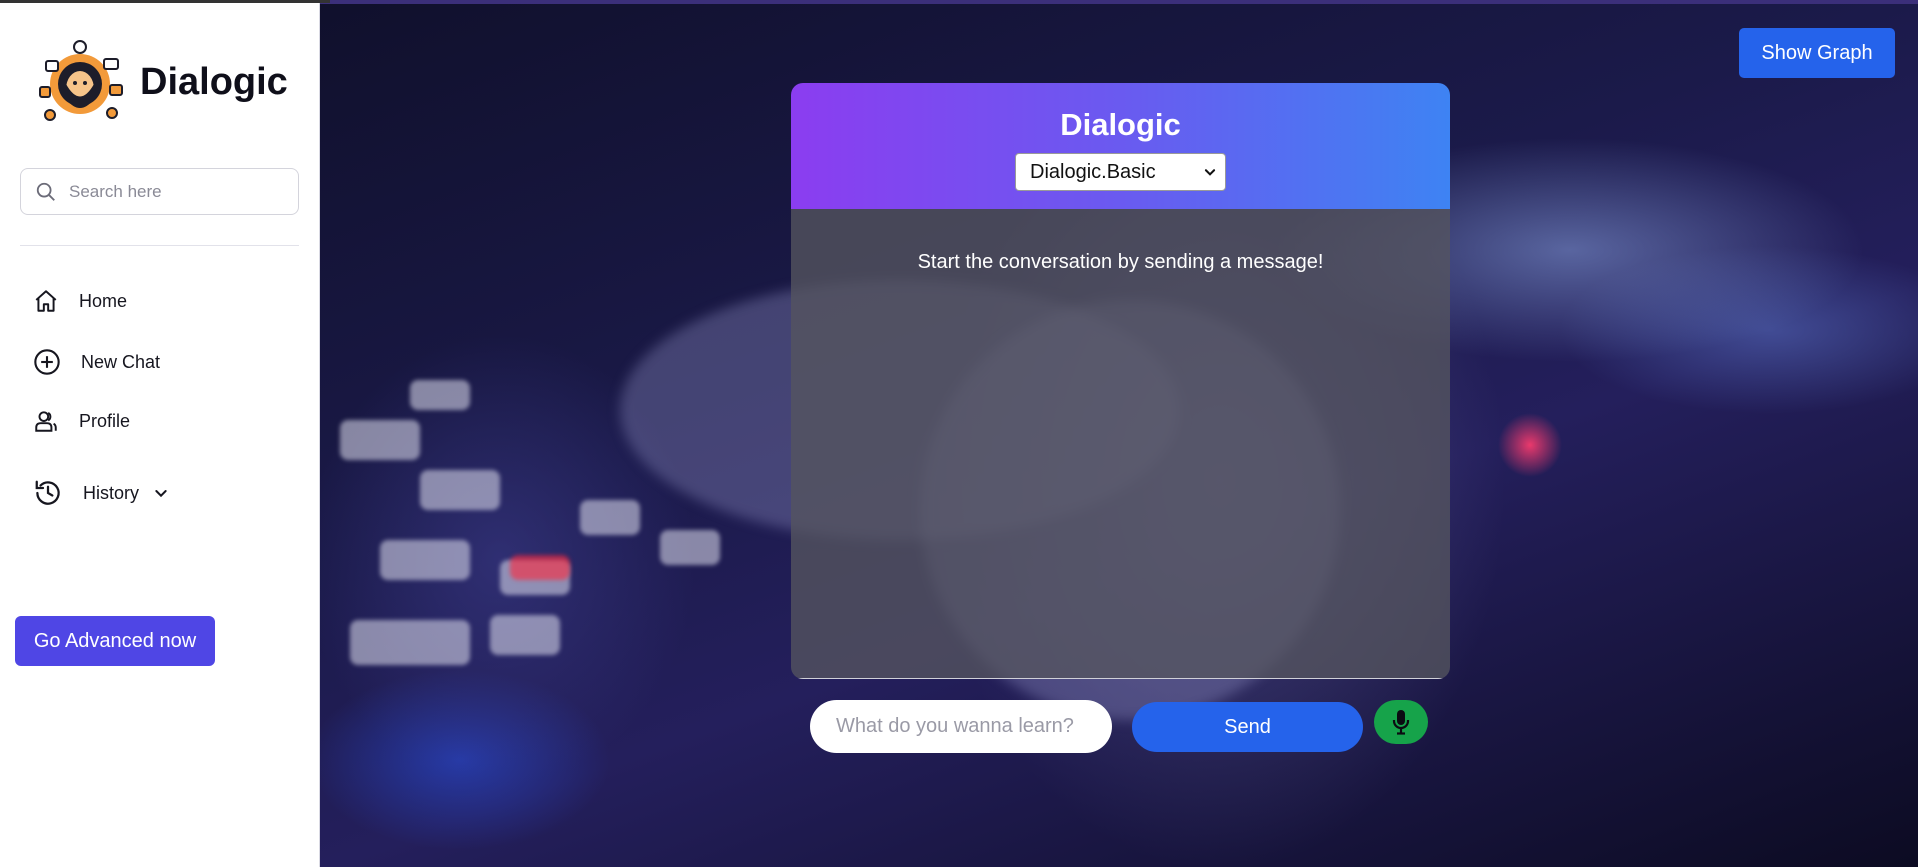  Describe the element at coordinates (961, 726) in the screenshot. I see `message-input` at that location.